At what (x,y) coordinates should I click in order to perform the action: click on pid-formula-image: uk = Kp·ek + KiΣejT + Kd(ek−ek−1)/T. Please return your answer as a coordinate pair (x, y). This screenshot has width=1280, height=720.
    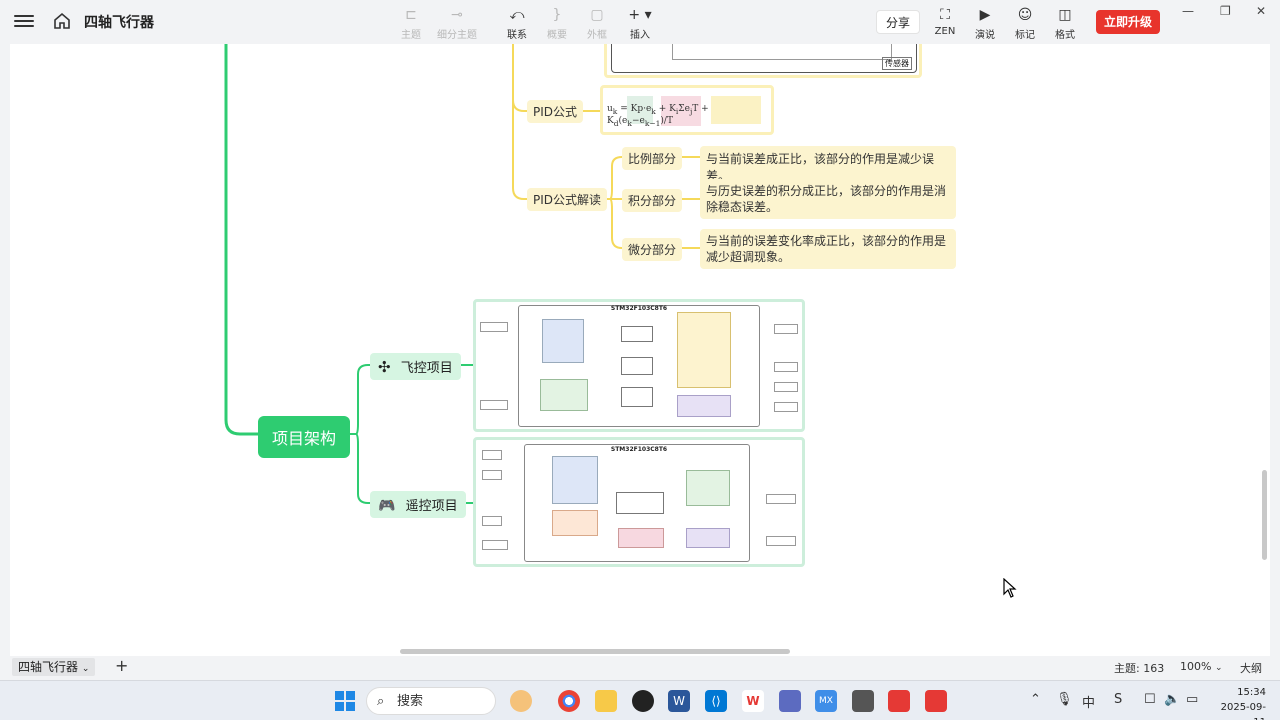
    Looking at the image, I should click on (687, 110).